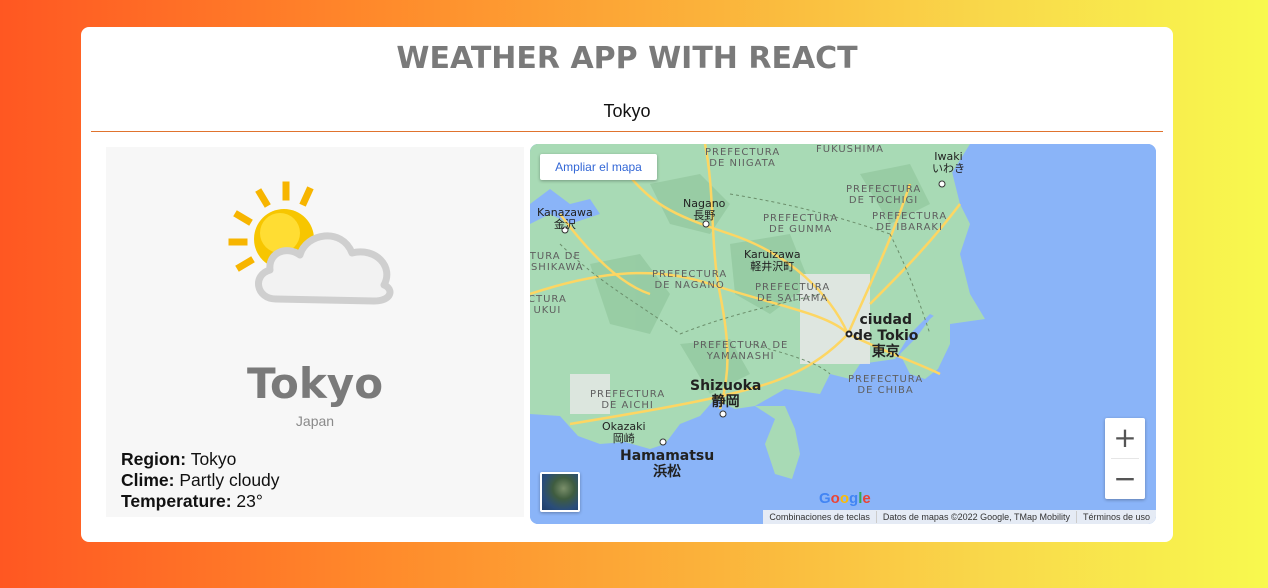 The width and height of the screenshot is (1268, 588). What do you see at coordinates (627, 111) in the screenshot?
I see `city-search-input` at bounding box center [627, 111].